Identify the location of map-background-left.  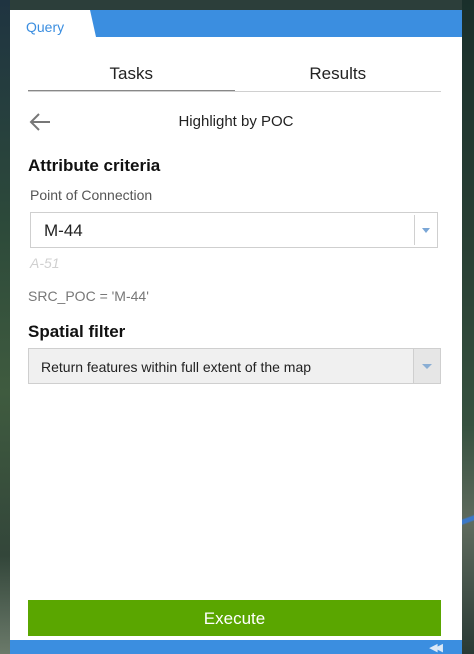
(5, 327).